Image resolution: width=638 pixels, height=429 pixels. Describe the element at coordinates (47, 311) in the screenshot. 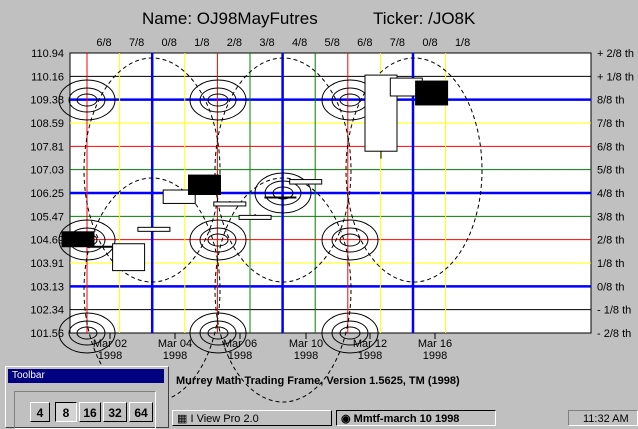

I see `y-tick-label: 102.34` at that location.